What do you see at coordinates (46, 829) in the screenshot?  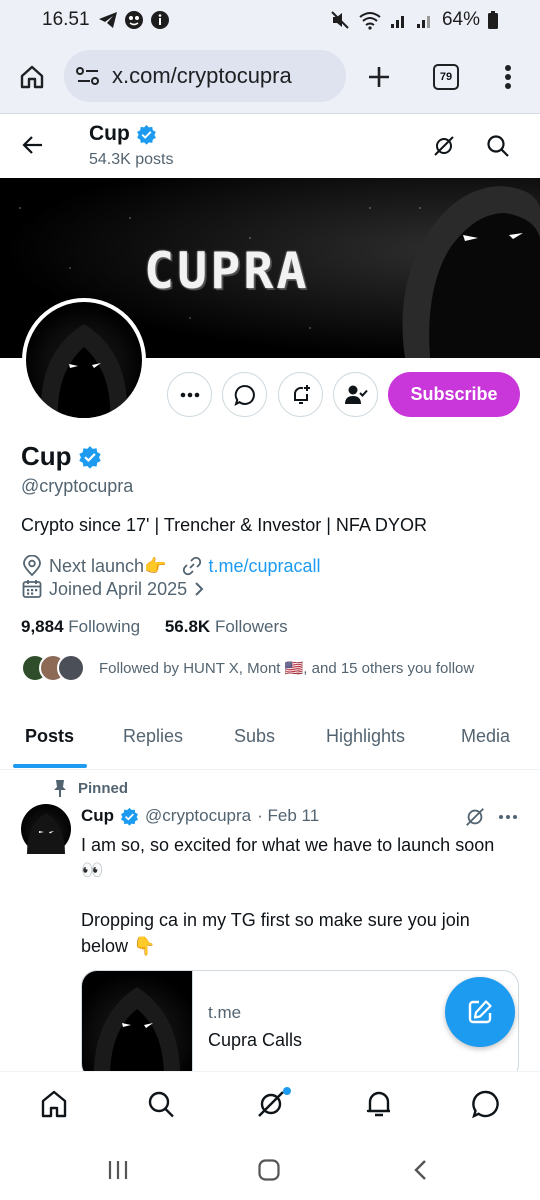 I see `post-author-avatar` at bounding box center [46, 829].